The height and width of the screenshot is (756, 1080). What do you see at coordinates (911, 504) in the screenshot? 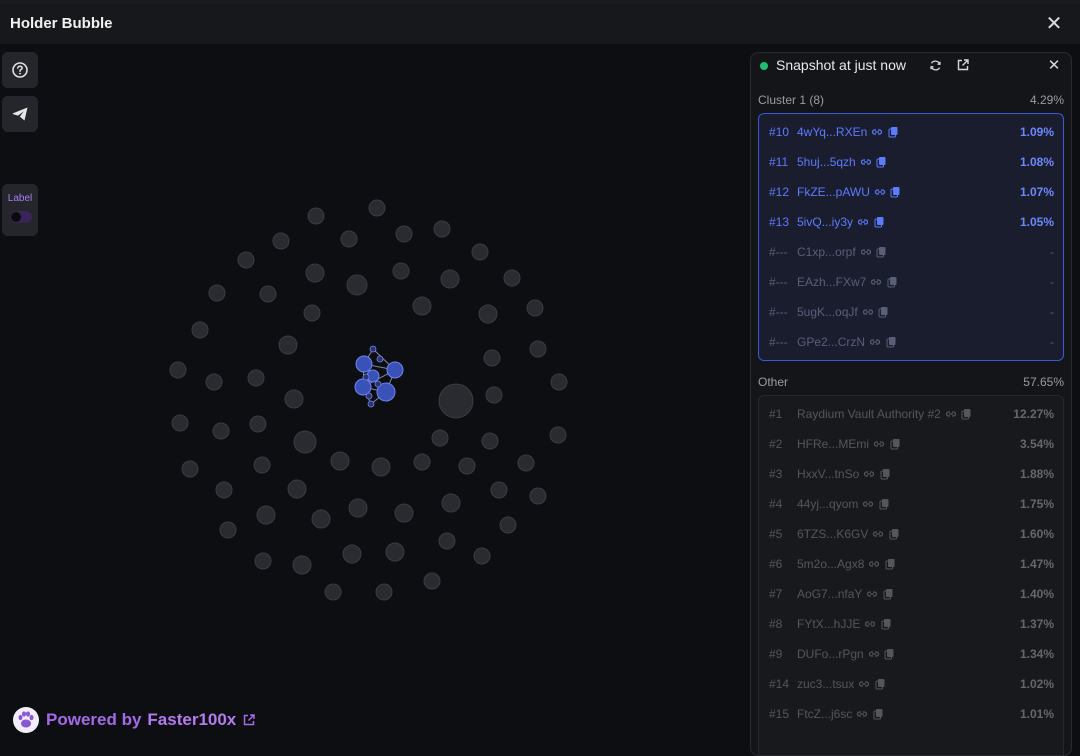
I see `holder-row: #4 44yj...qyom 1.75%` at bounding box center [911, 504].